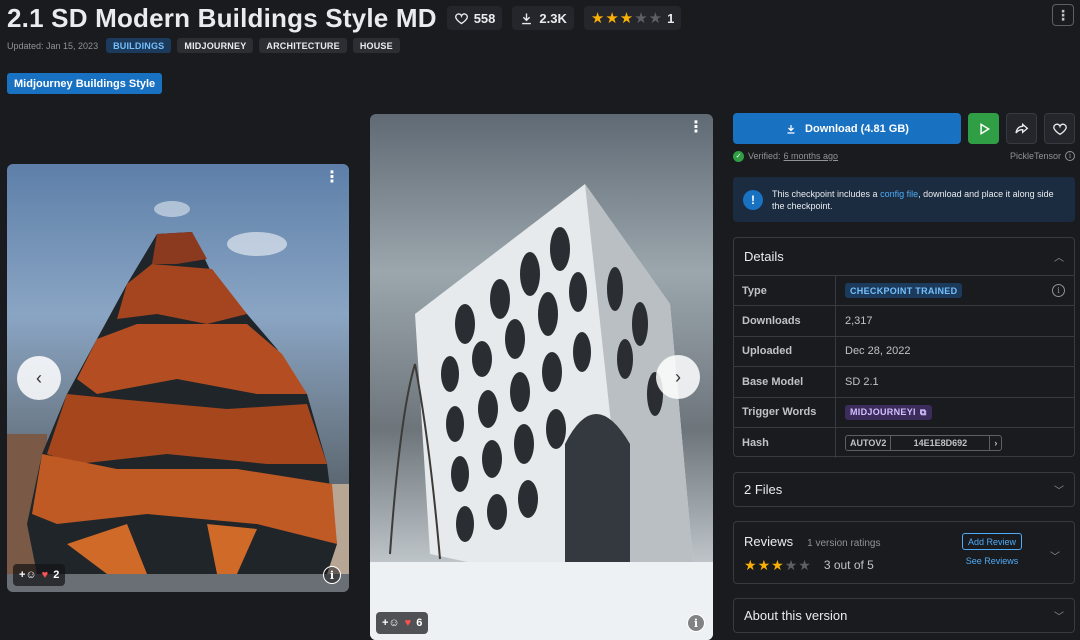  I want to click on details-row-hash: Hash AUTOV2 14E1E8D692 ›, so click(904, 443).